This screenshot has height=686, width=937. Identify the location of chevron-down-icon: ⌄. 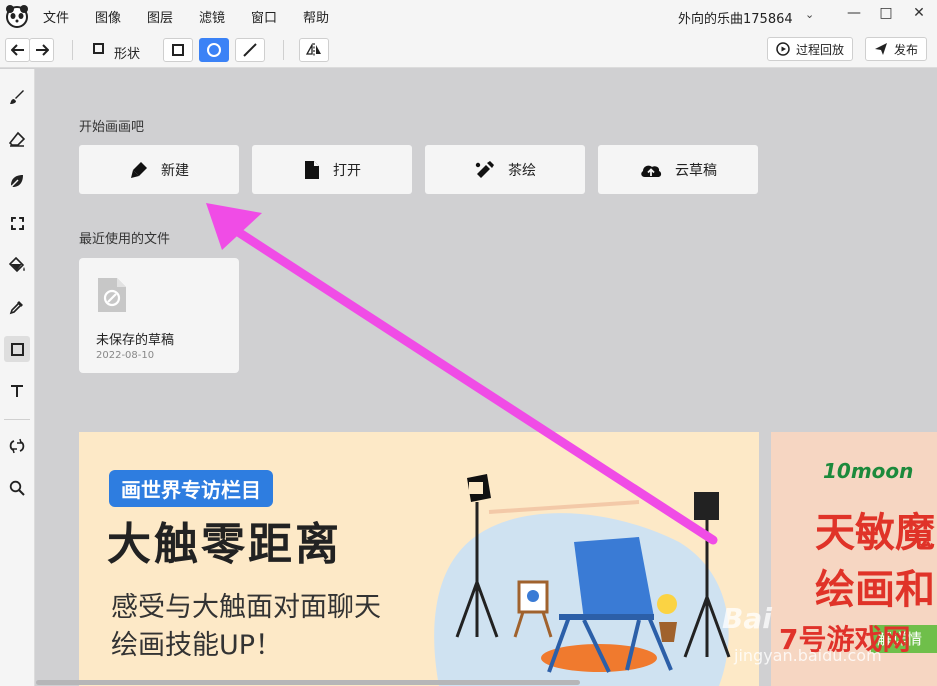
(809, 14).